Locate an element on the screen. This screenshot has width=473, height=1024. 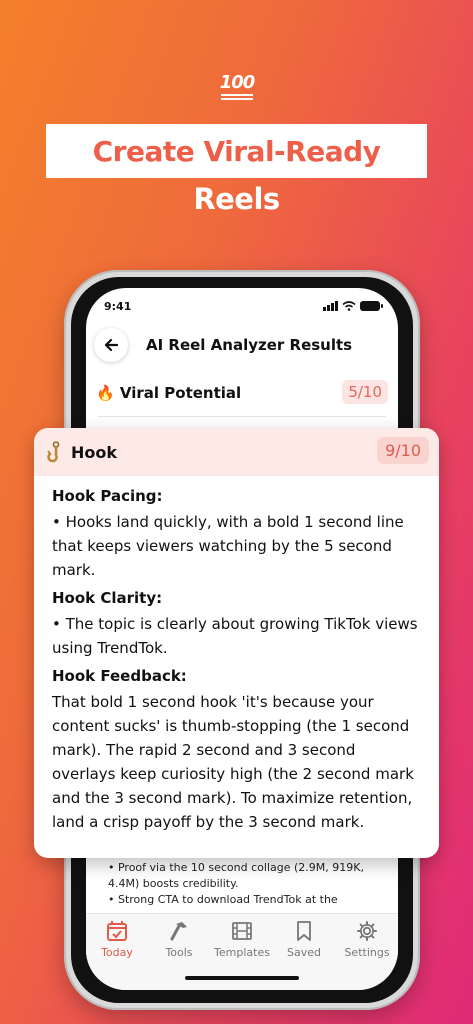
tab-settings: Settings is located at coordinates (367, 939).